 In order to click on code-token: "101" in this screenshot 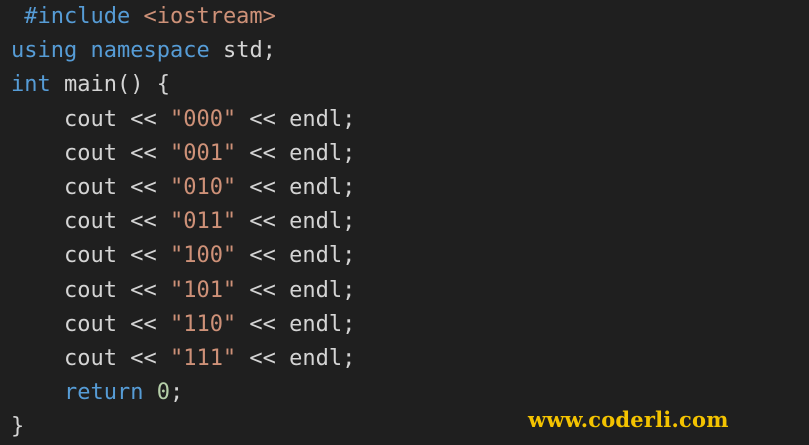, I will do `click(203, 290)`.